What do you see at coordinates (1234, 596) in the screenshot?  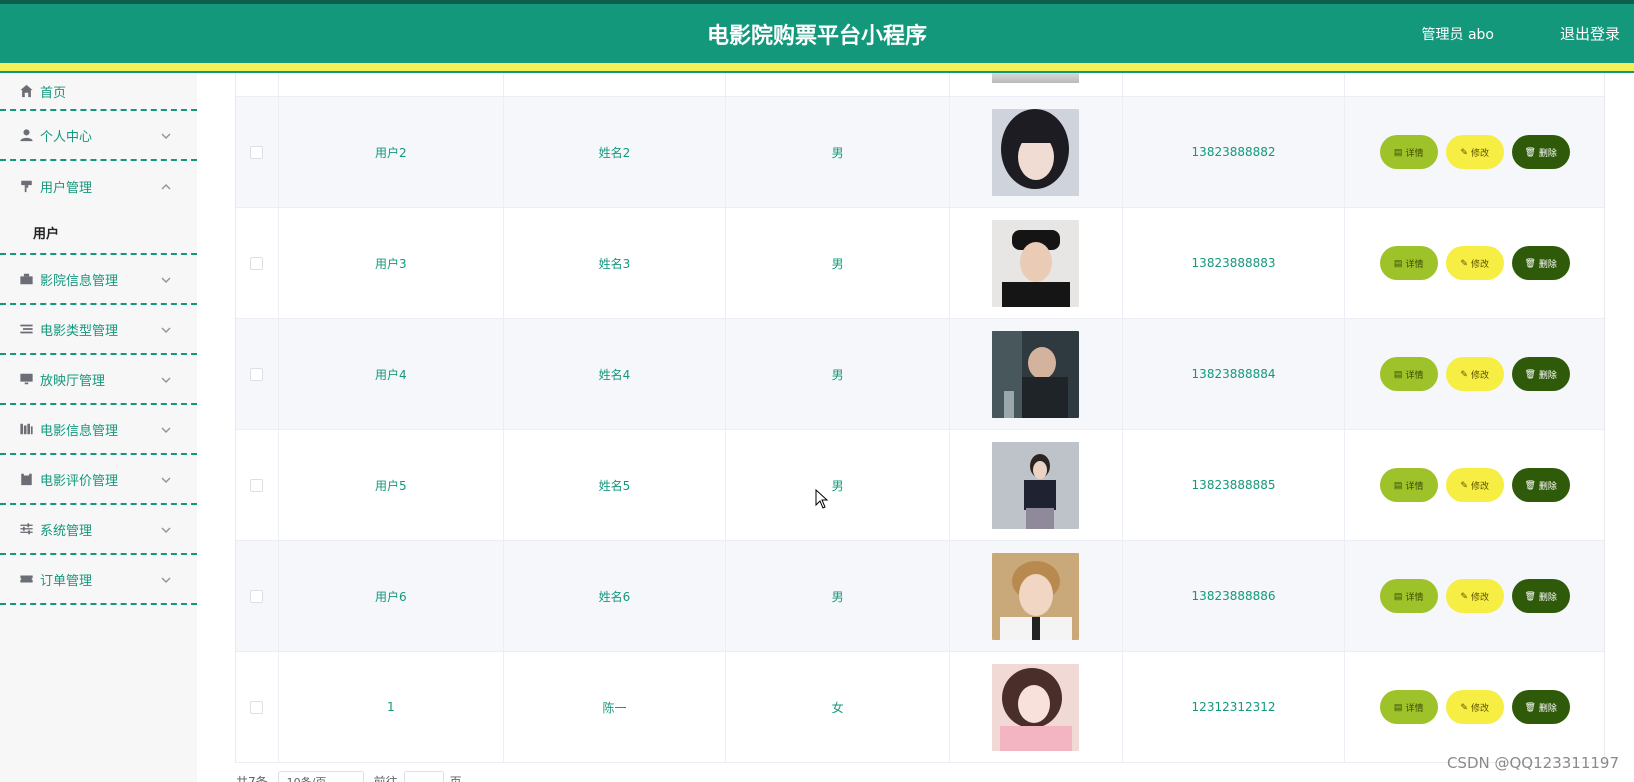 I see `phone-cell: 13823888886` at bounding box center [1234, 596].